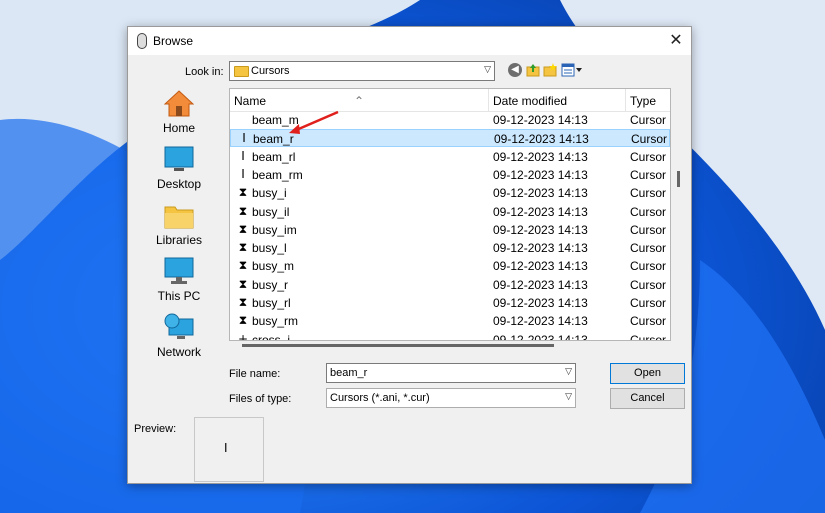  I want to click on annotation-arrow, so click(314, 122).